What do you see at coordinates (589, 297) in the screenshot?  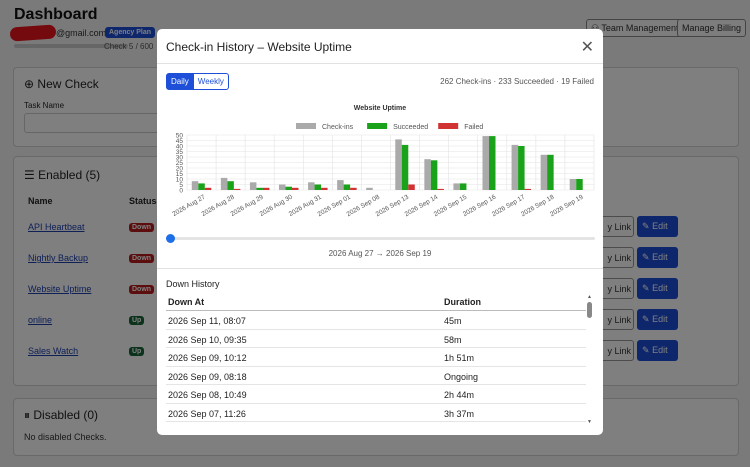 I see `scroll-up-icon: ▲` at bounding box center [589, 297].